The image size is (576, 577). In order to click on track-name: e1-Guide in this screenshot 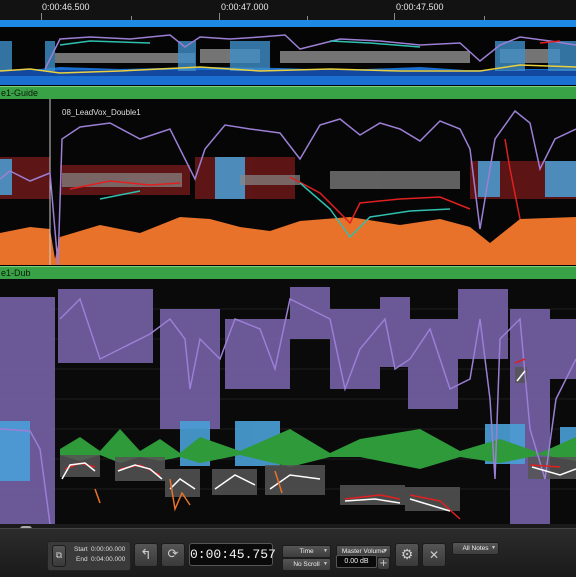, I will do `click(20, 93)`.